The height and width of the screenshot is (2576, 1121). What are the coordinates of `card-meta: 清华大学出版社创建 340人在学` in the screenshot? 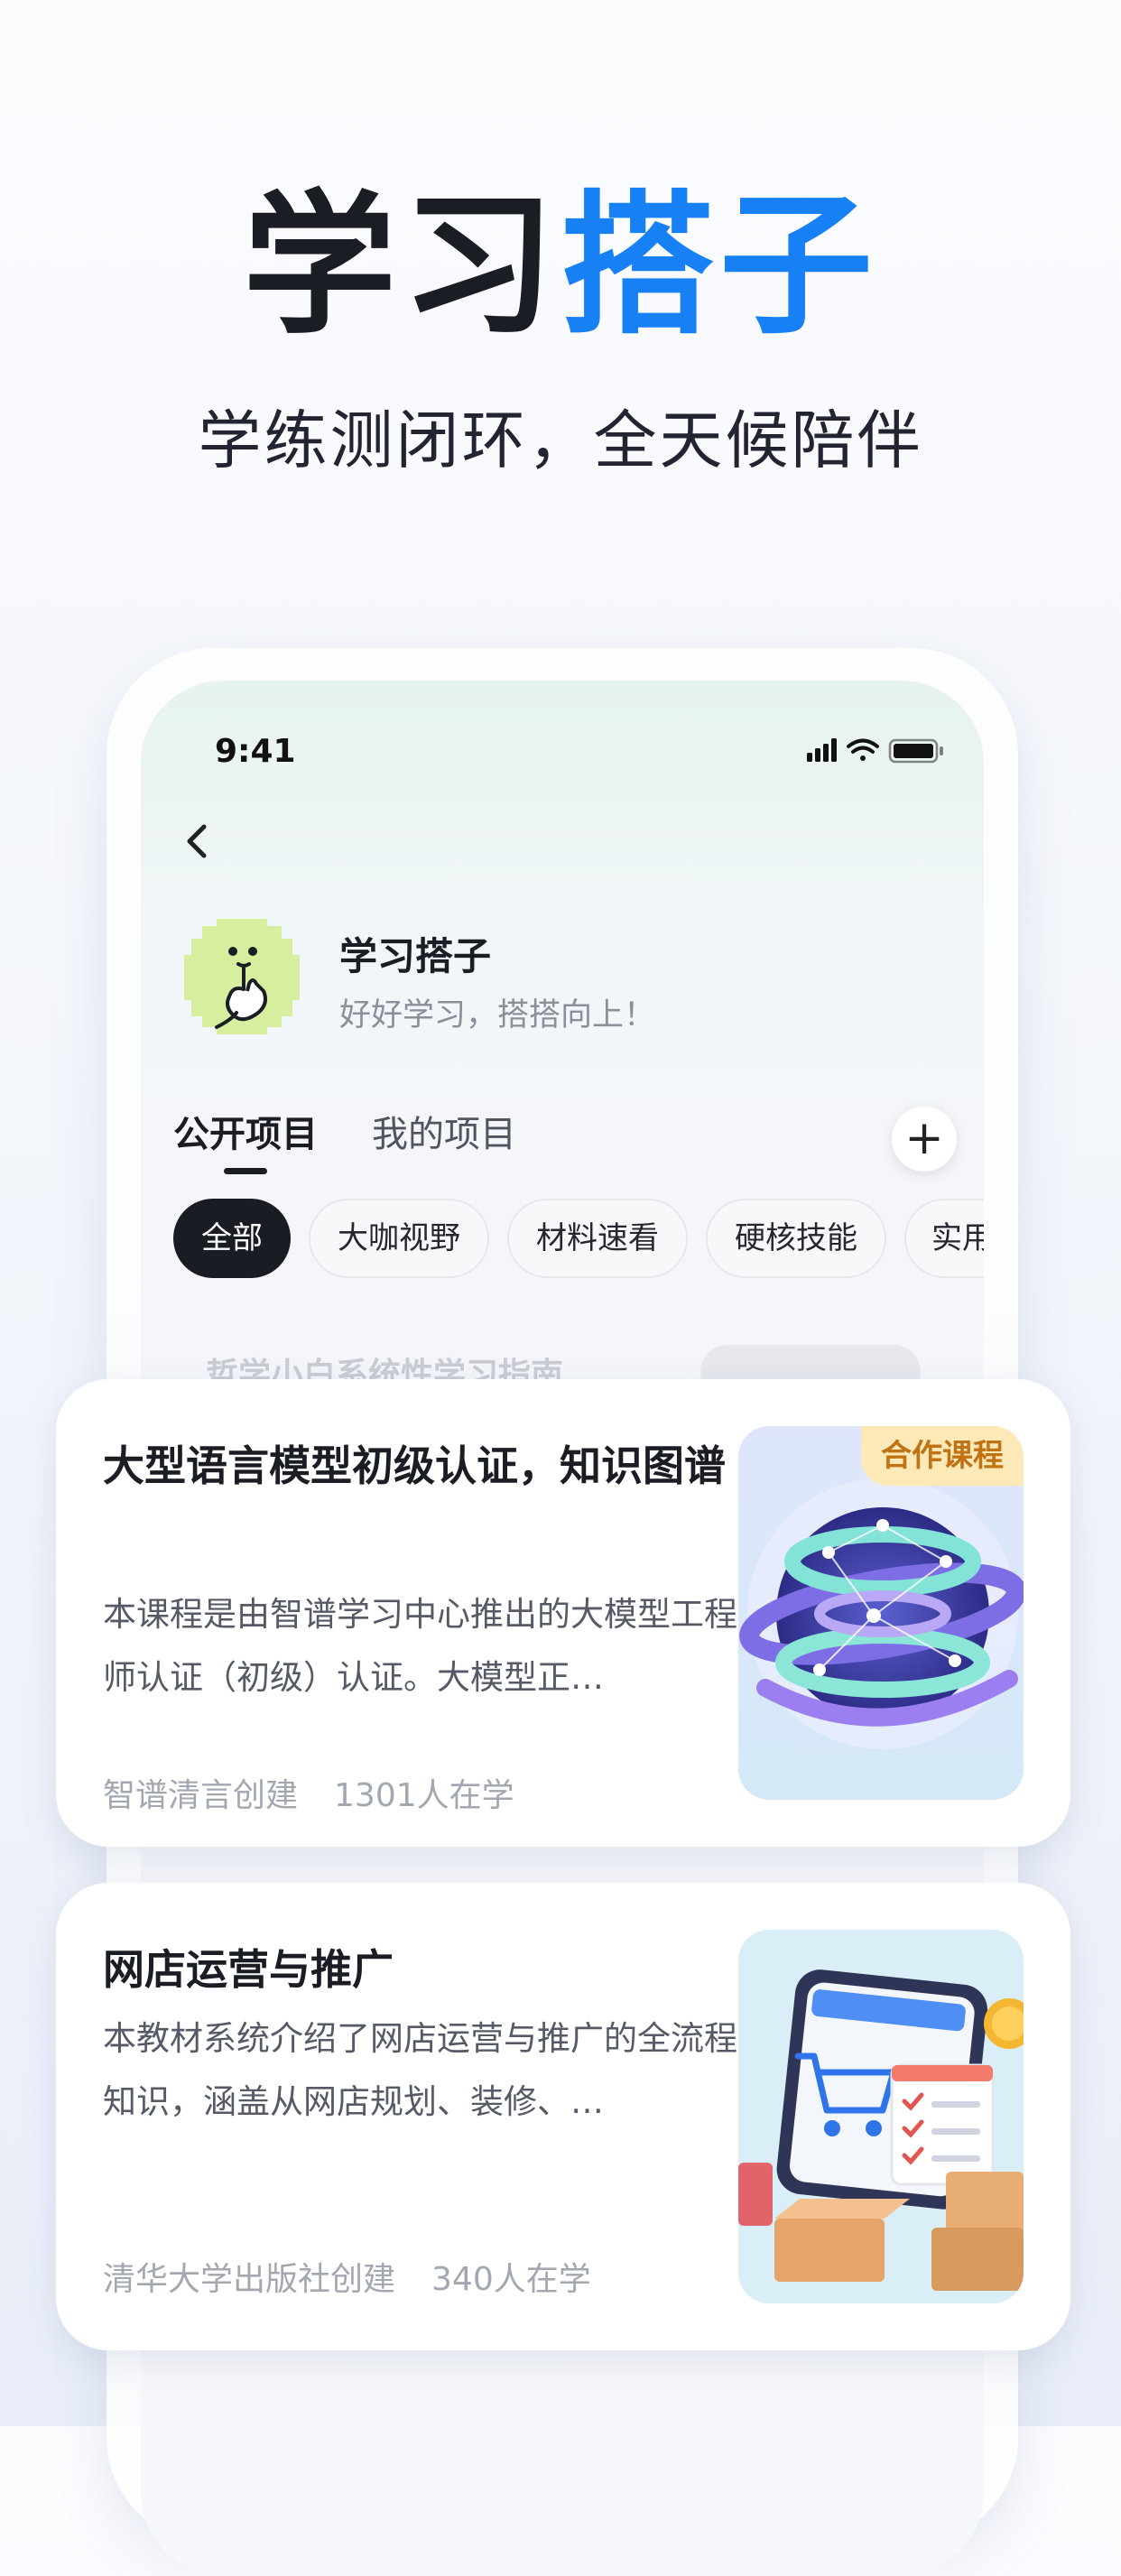 It's located at (347, 2276).